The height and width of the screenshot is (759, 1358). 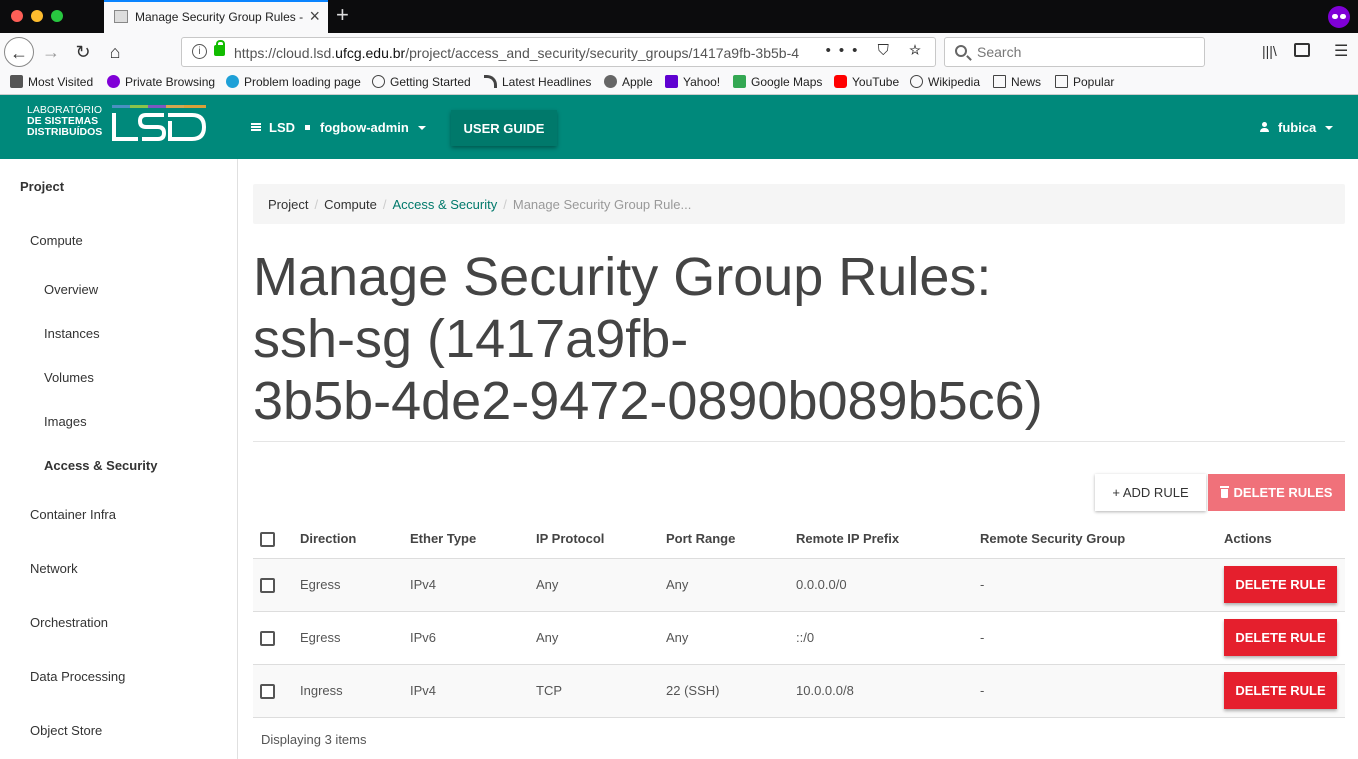 I want to click on bookmark-popular: Popular, so click(x=1084, y=82).